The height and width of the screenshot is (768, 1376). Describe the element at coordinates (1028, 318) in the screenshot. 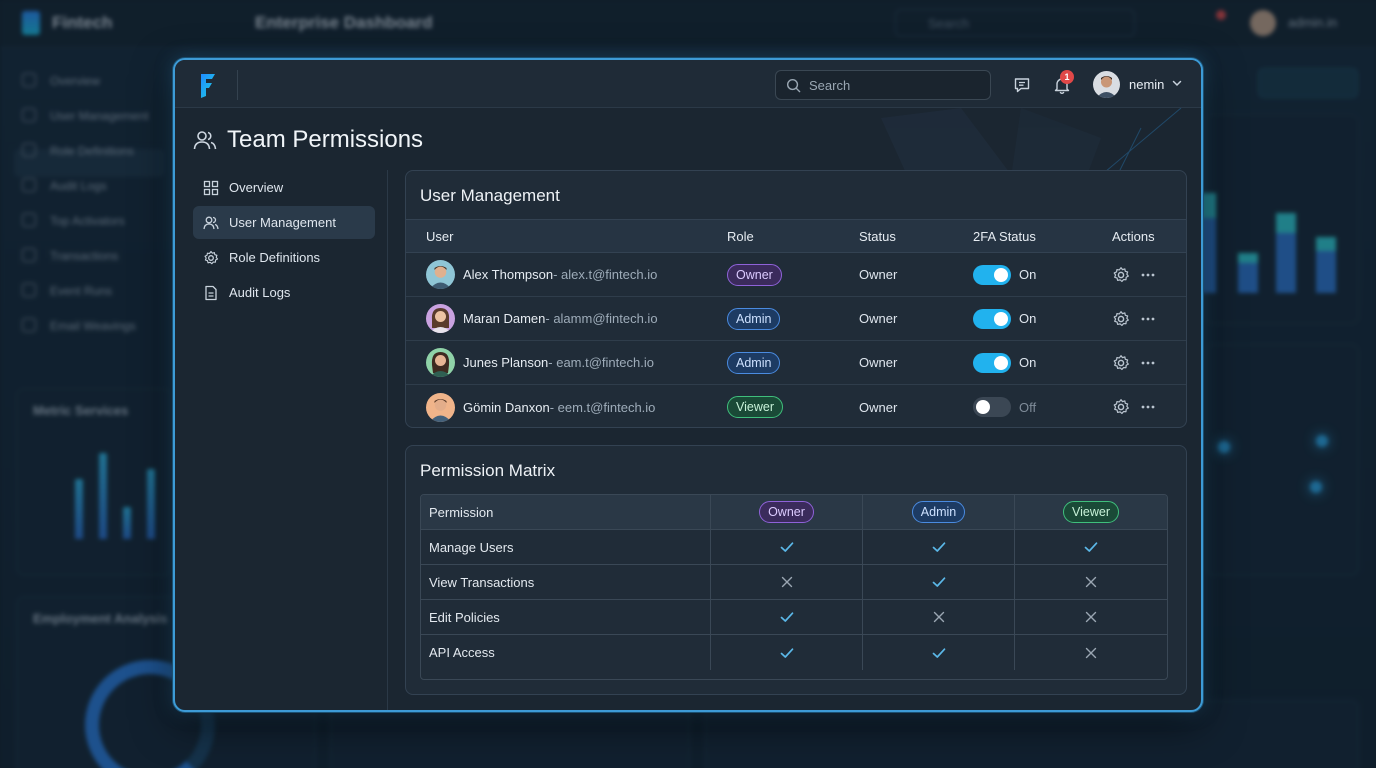

I see `twofa-label: On` at that location.